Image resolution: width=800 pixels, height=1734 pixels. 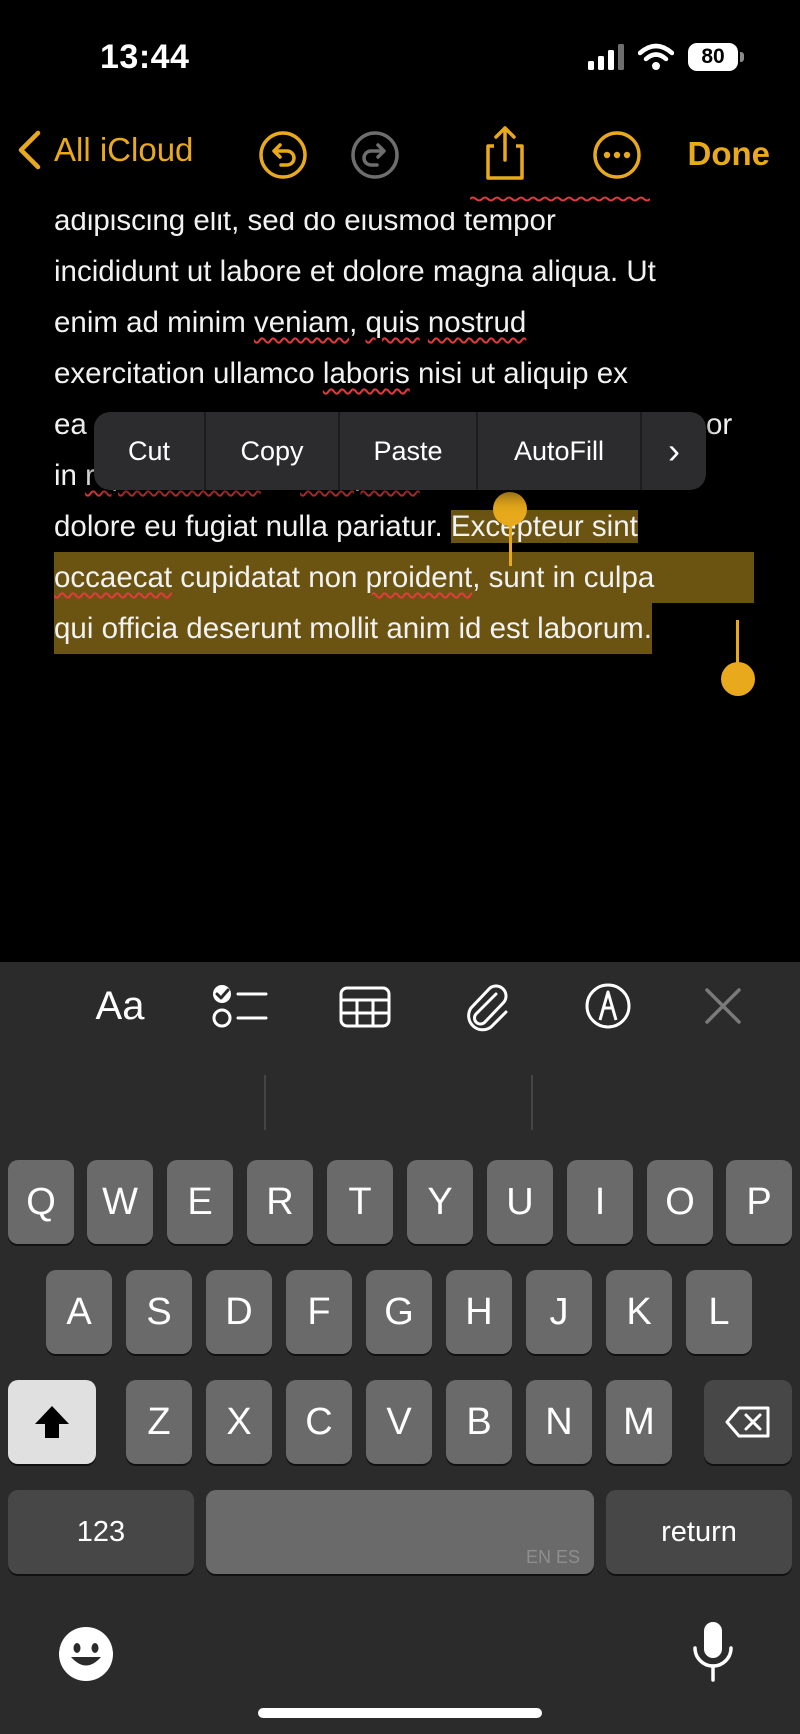 What do you see at coordinates (240, 1006) in the screenshot?
I see `checklist-icon` at bounding box center [240, 1006].